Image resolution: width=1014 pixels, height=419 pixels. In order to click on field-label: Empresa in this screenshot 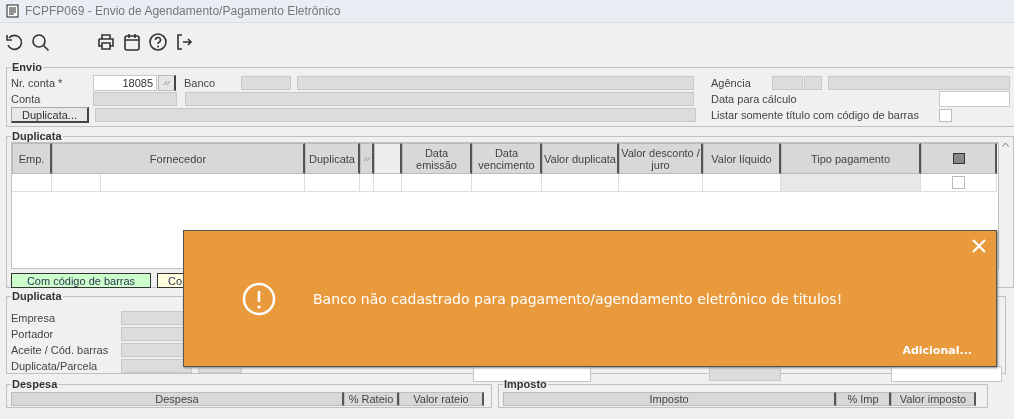, I will do `click(34, 318)`.